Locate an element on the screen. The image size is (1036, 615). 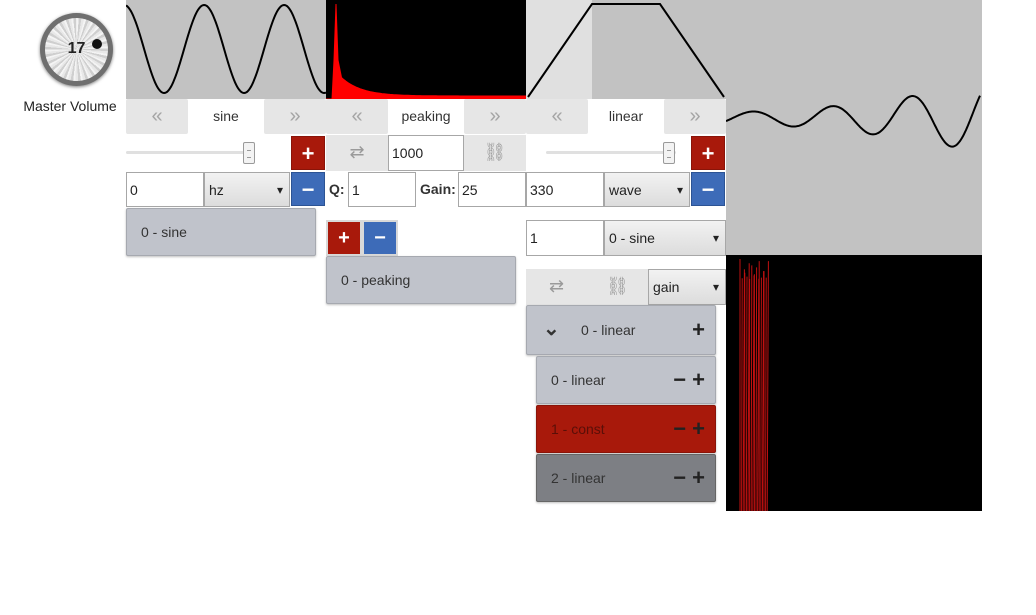
filter-swap-icon: ⇄ is located at coordinates (357, 153).